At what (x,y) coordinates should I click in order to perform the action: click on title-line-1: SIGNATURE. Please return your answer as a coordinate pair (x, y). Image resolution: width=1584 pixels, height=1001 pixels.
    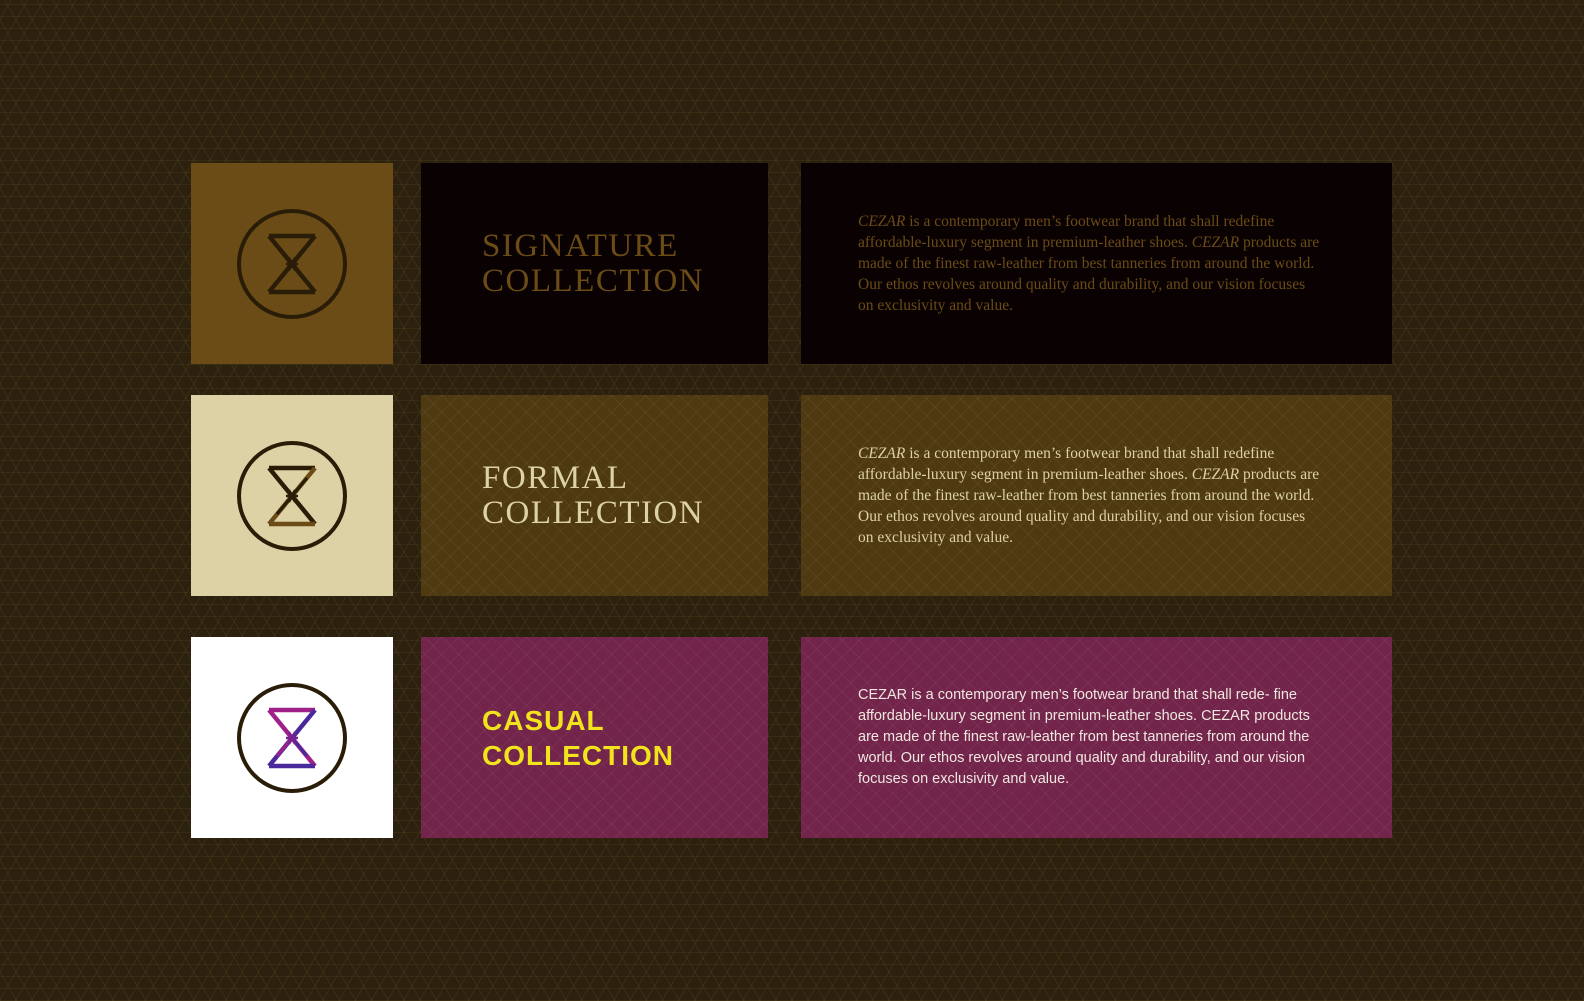
    Looking at the image, I should click on (580, 245).